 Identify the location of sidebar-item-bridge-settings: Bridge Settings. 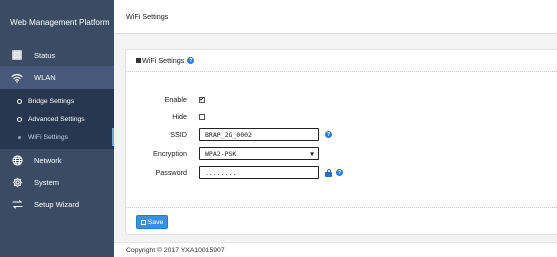
(57, 101).